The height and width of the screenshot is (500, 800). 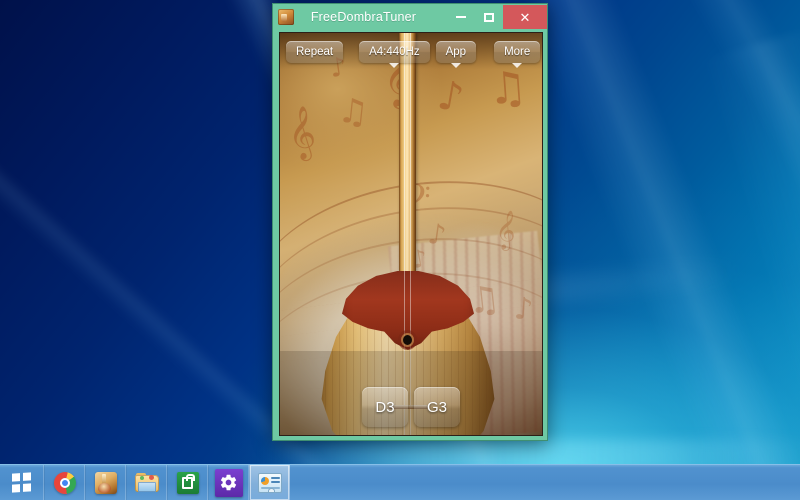 I want to click on taskbar-item-chrome, so click(x=64, y=482).